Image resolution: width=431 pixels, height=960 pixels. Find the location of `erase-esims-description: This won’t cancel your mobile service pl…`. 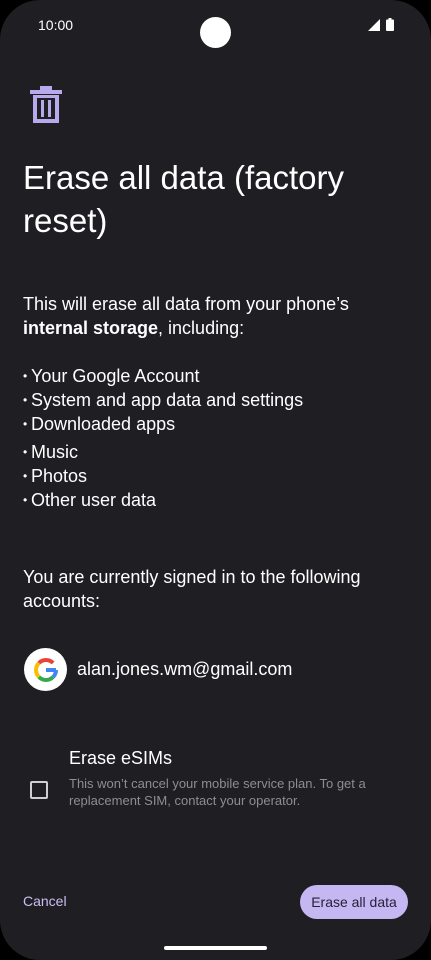

erase-esims-description: This won’t cancel your mobile service pl… is located at coordinates (217, 792).